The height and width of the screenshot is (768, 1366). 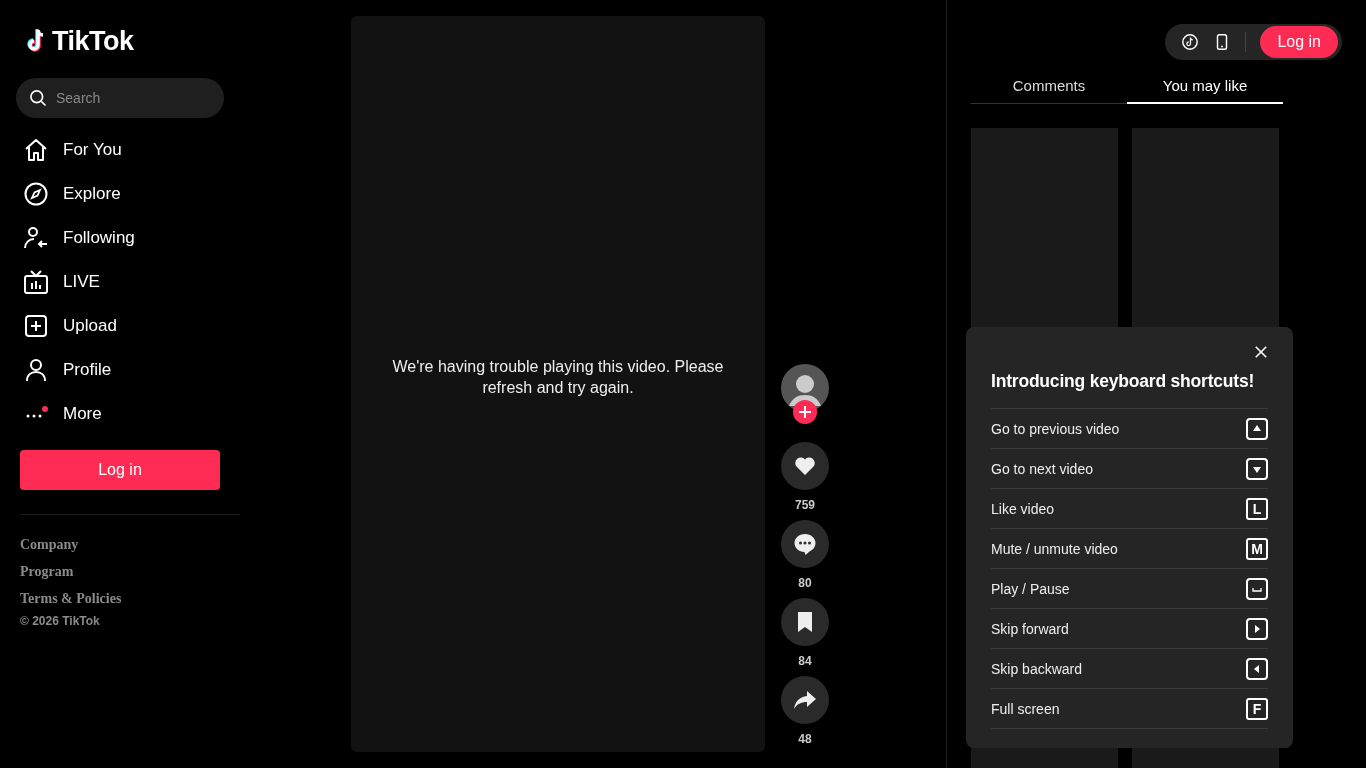 What do you see at coordinates (1257, 428) in the screenshot?
I see `up-key-icon` at bounding box center [1257, 428].